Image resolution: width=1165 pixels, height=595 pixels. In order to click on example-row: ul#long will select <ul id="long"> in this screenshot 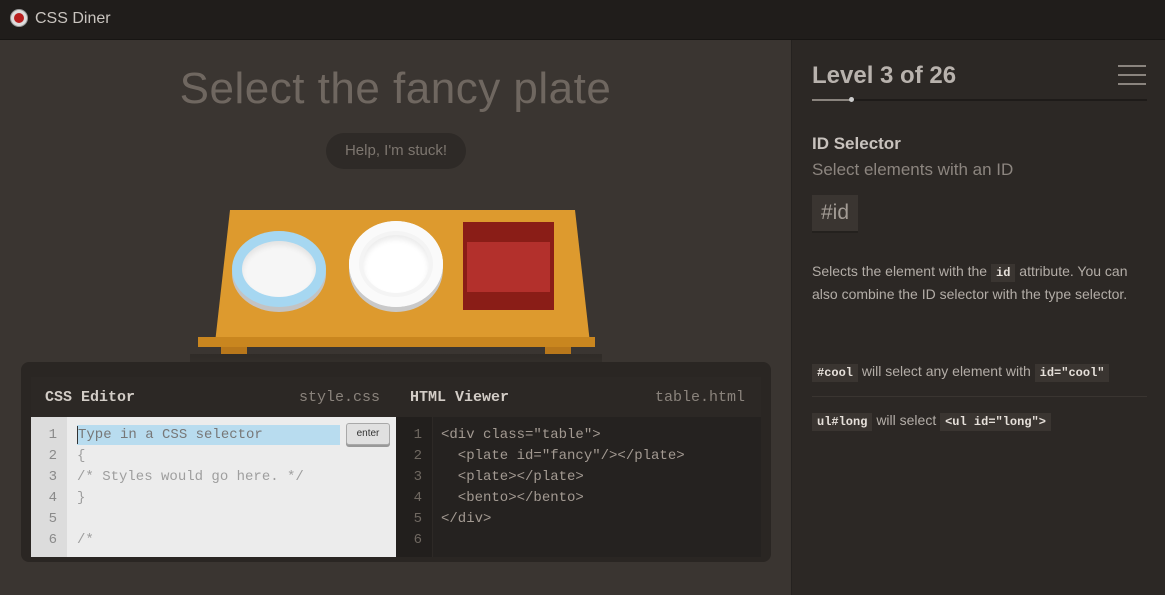, I will do `click(931, 420)`.